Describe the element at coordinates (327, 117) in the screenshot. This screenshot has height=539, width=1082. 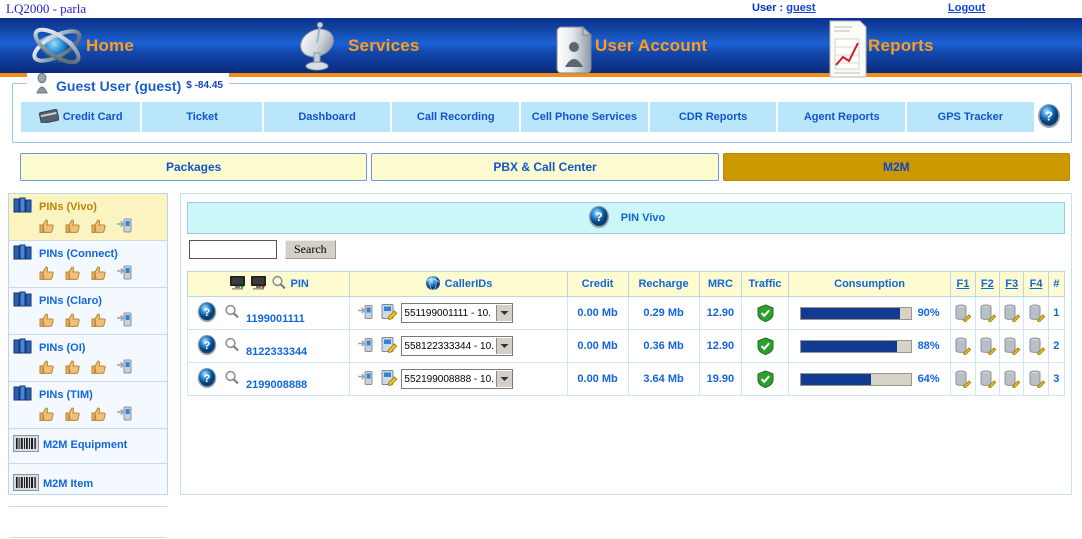
I see `tab-dashboard: Dashboard` at that location.